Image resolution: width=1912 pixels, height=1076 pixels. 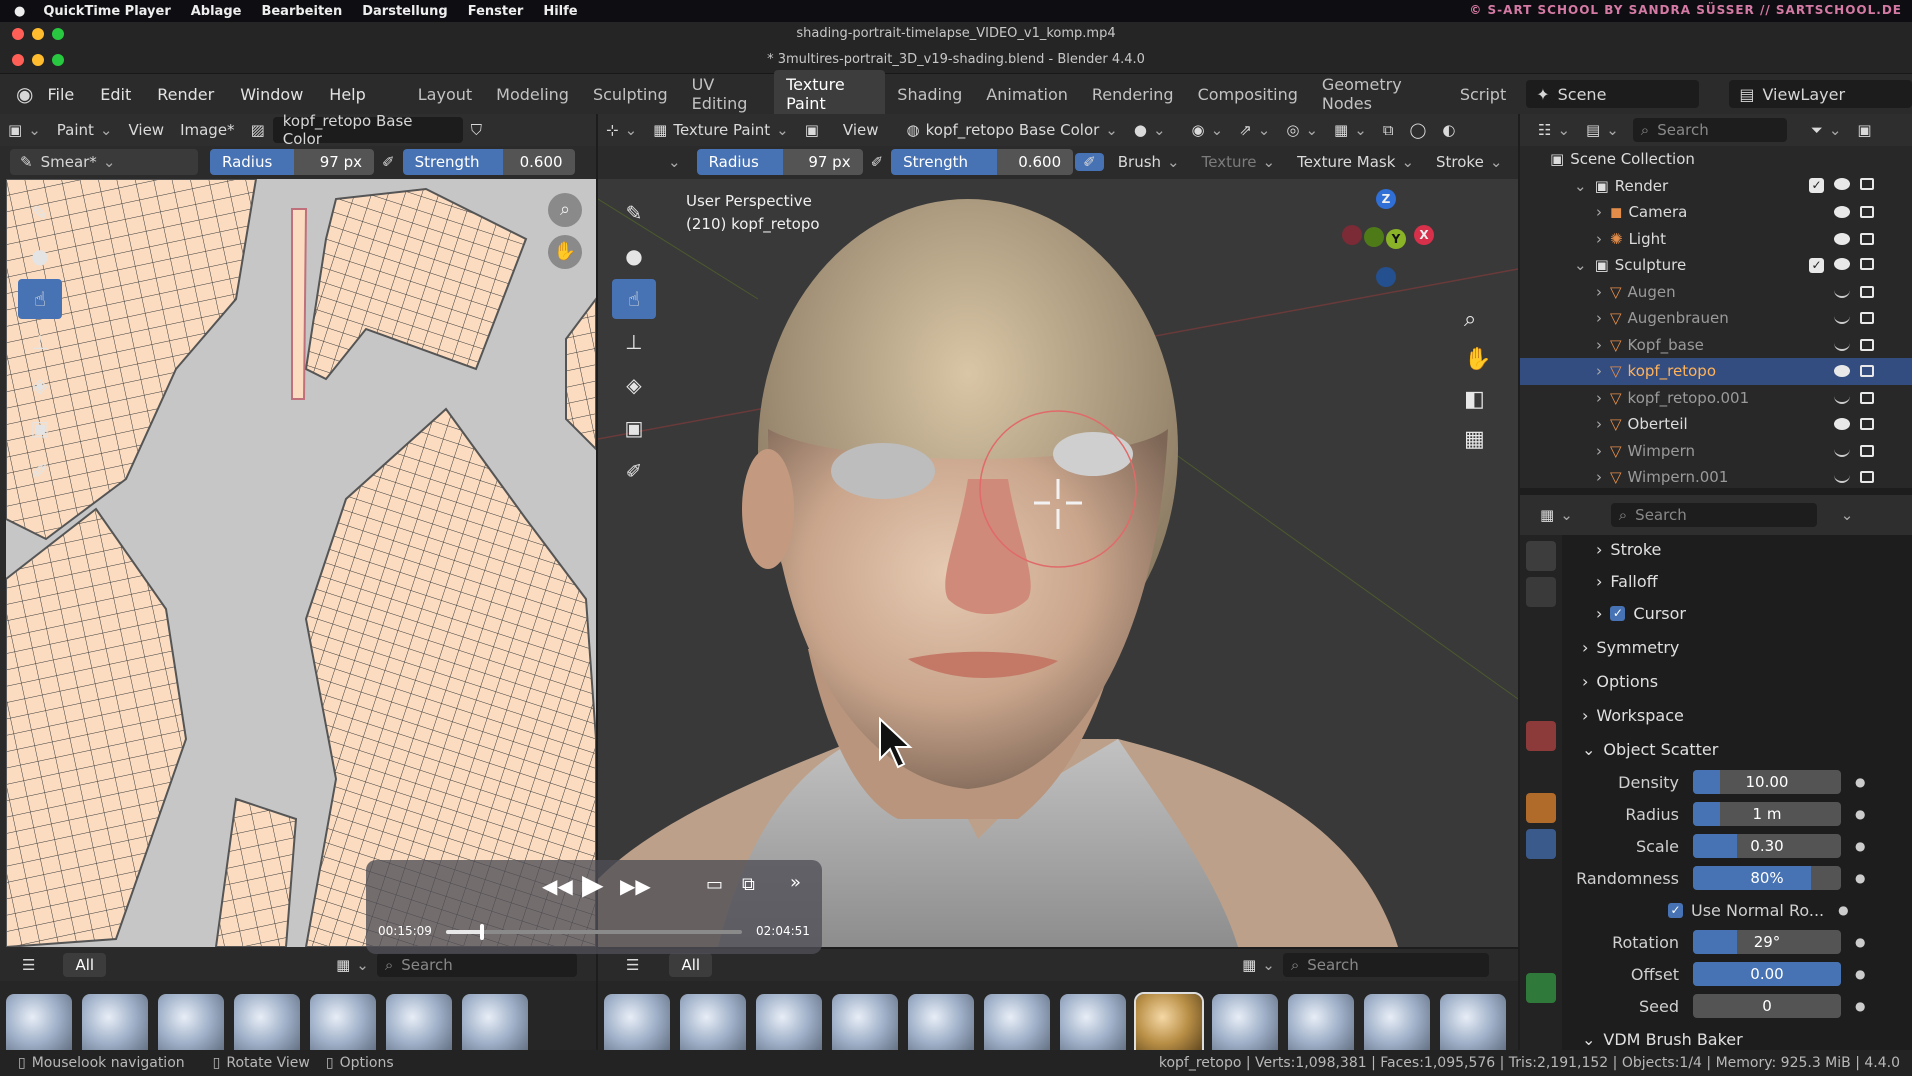 What do you see at coordinates (1470, 319) in the screenshot?
I see `zoom-view-icon: ⌕` at bounding box center [1470, 319].